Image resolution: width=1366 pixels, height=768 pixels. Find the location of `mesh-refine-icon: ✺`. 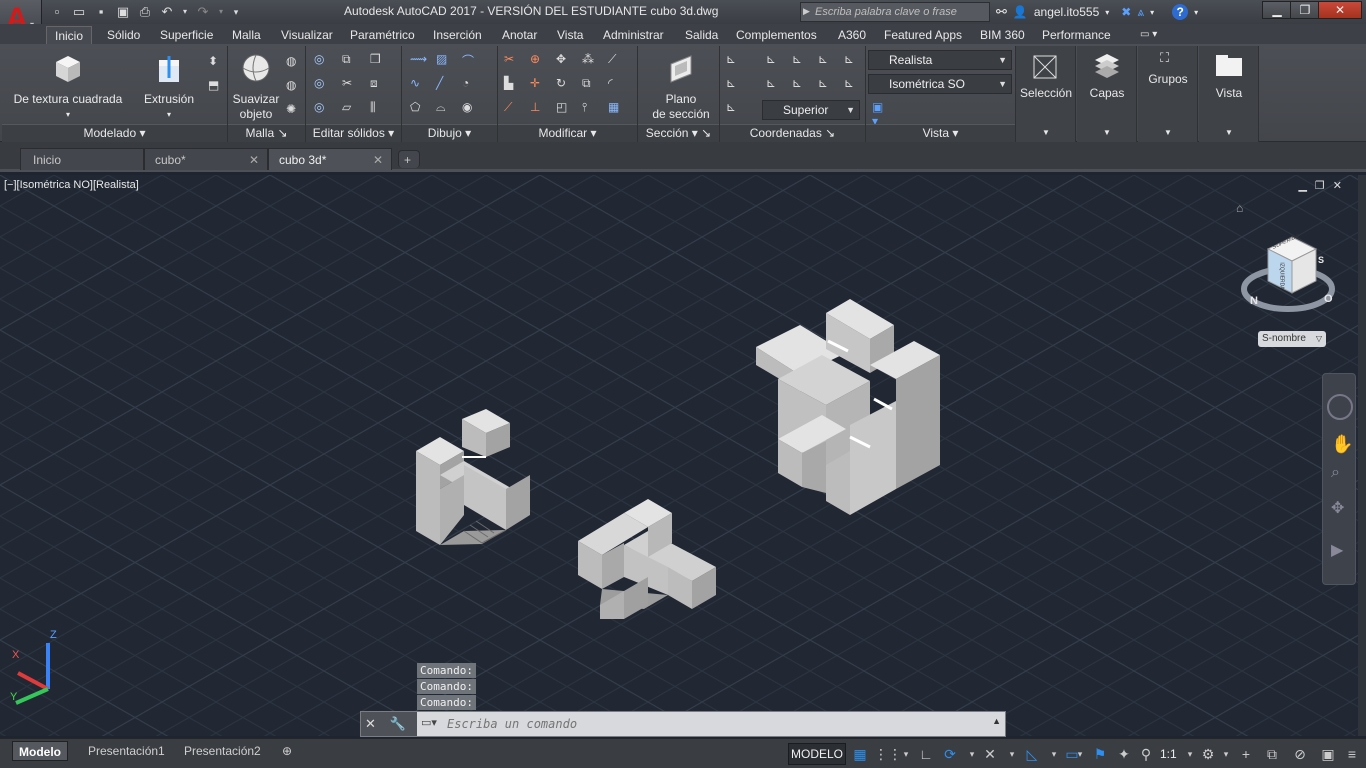

mesh-refine-icon: ✺ is located at coordinates (295, 111).